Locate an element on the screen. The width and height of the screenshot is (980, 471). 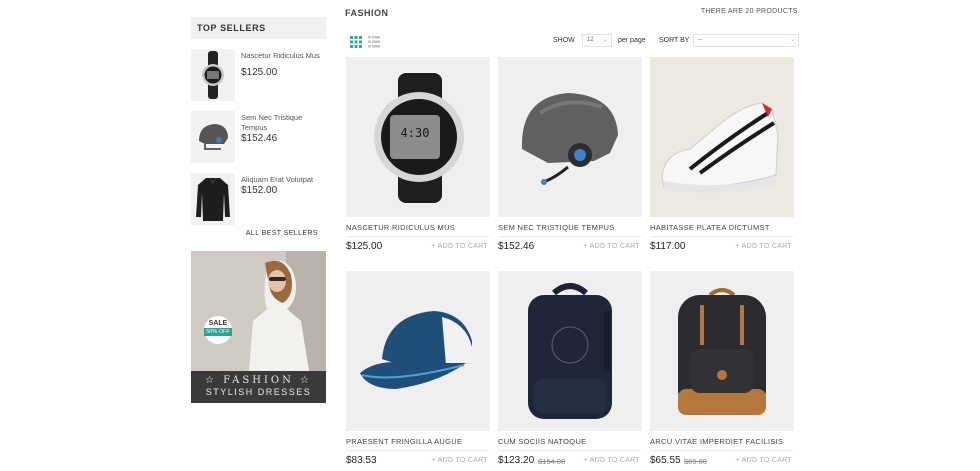
top-seller-item: Aliquam Erat Volutpat $152.00 is located at coordinates (258, 204).